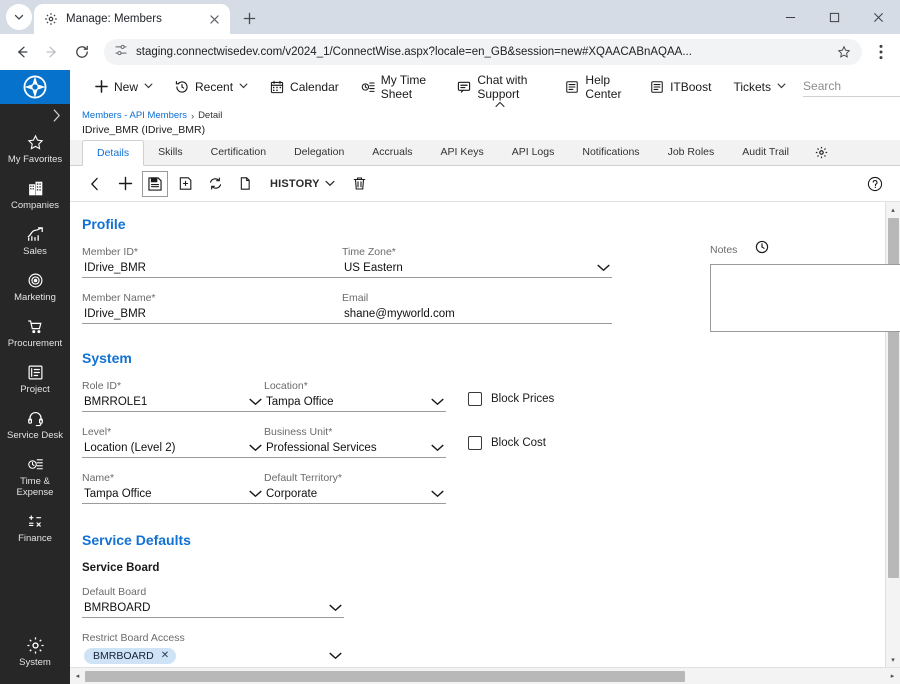 The image size is (900, 684). What do you see at coordinates (52, 52) in the screenshot?
I see `forward-button` at bounding box center [52, 52].